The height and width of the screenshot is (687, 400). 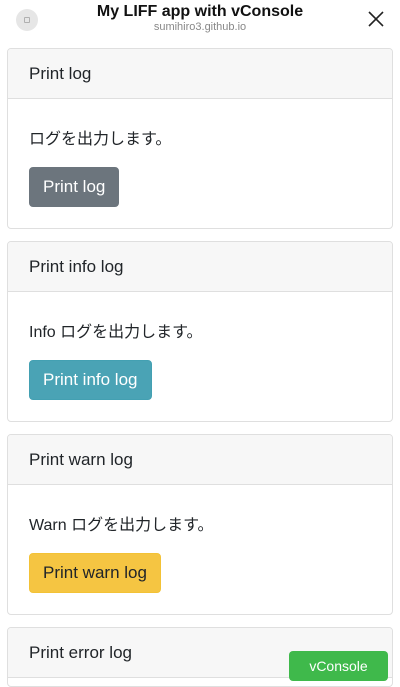 What do you see at coordinates (121, 525) in the screenshot?
I see `card-text: Warn ログを出力します。` at bounding box center [121, 525].